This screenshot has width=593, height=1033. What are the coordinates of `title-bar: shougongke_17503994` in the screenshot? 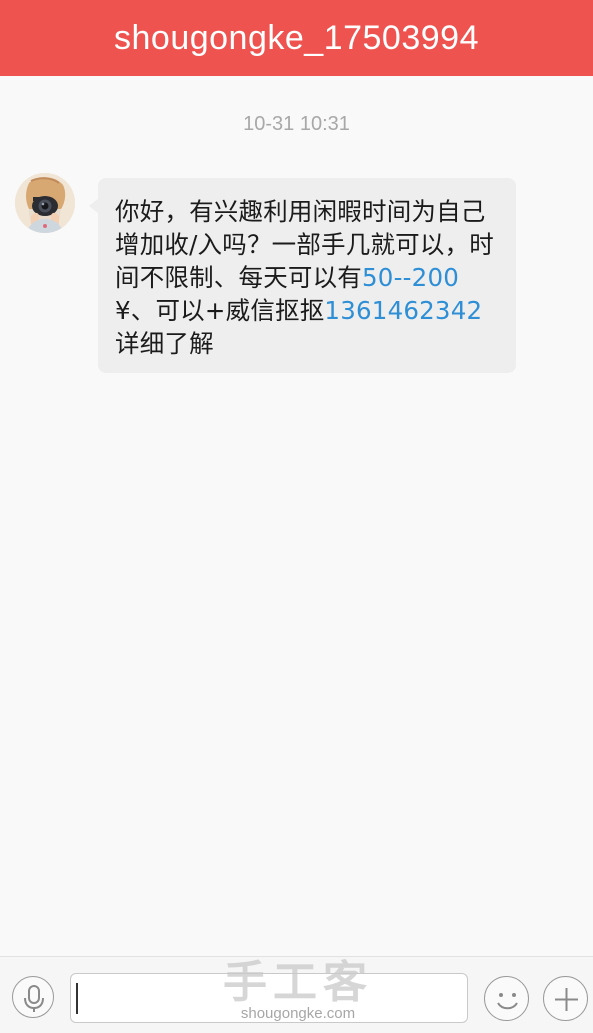 It's located at (296, 38).